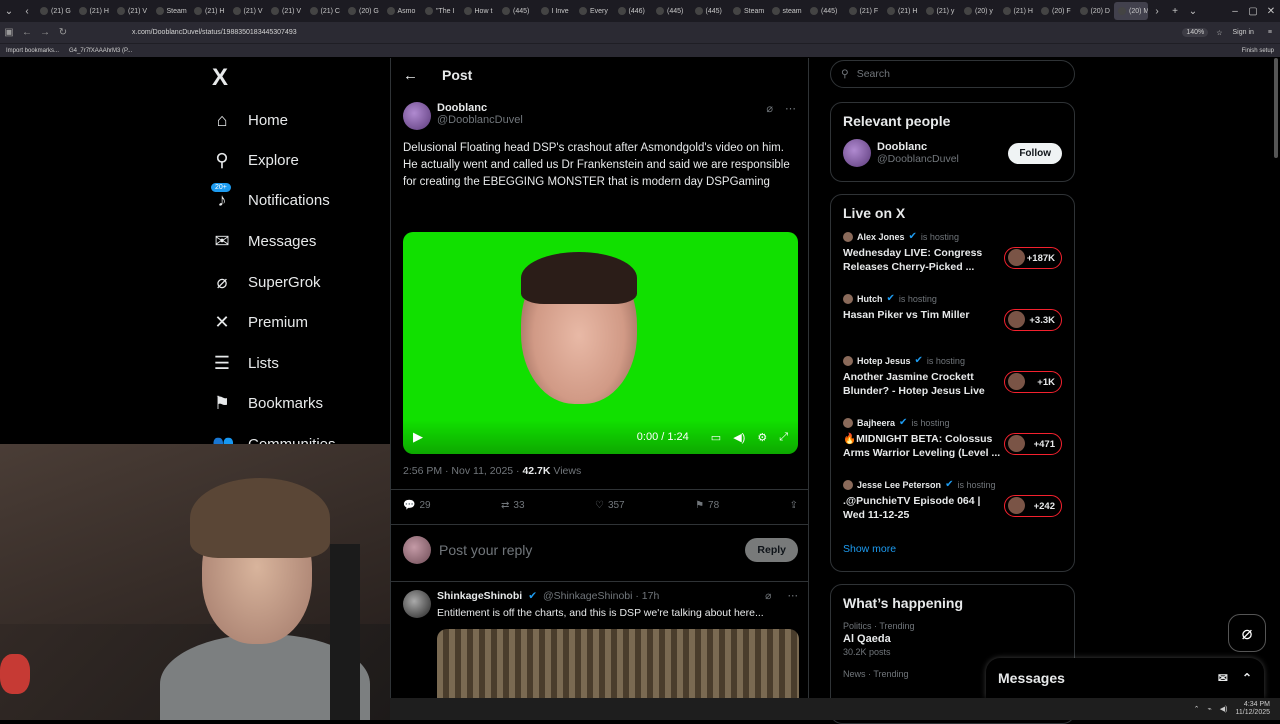 This screenshot has width=1280, height=724. Describe the element at coordinates (363, 11) in the screenshot. I see `browser-tab: (20) G` at that location.